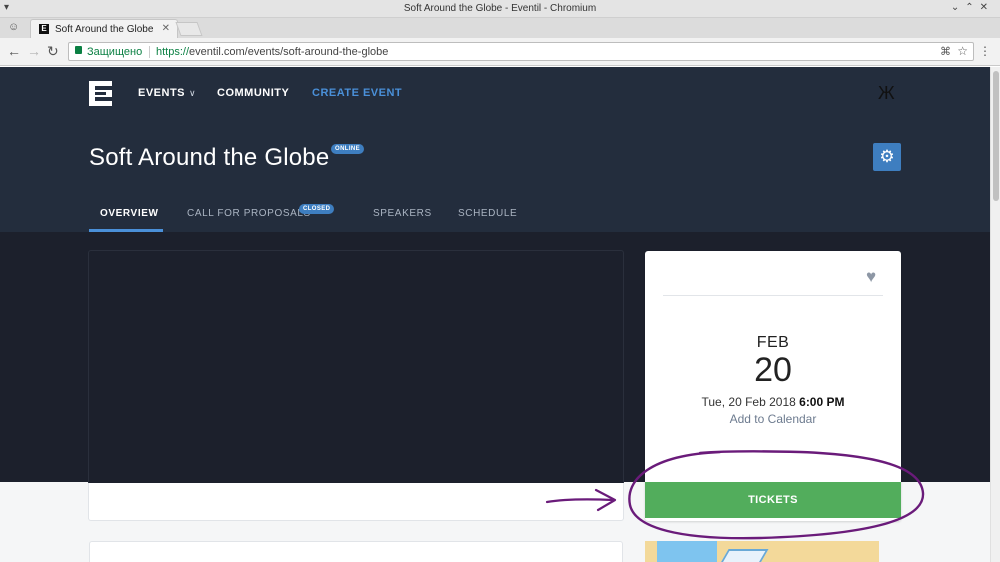 This screenshot has height=562, width=1000. What do you see at coordinates (962, 51) in the screenshot?
I see `star-icon: ☆` at bounding box center [962, 51].